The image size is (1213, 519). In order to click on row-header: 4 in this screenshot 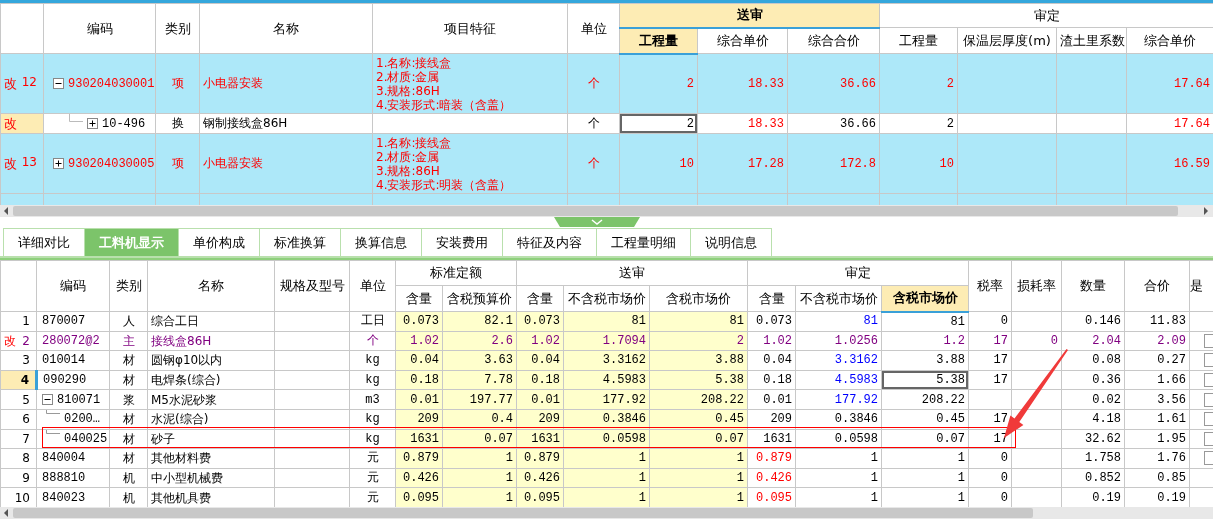, I will do `click(18, 380)`.